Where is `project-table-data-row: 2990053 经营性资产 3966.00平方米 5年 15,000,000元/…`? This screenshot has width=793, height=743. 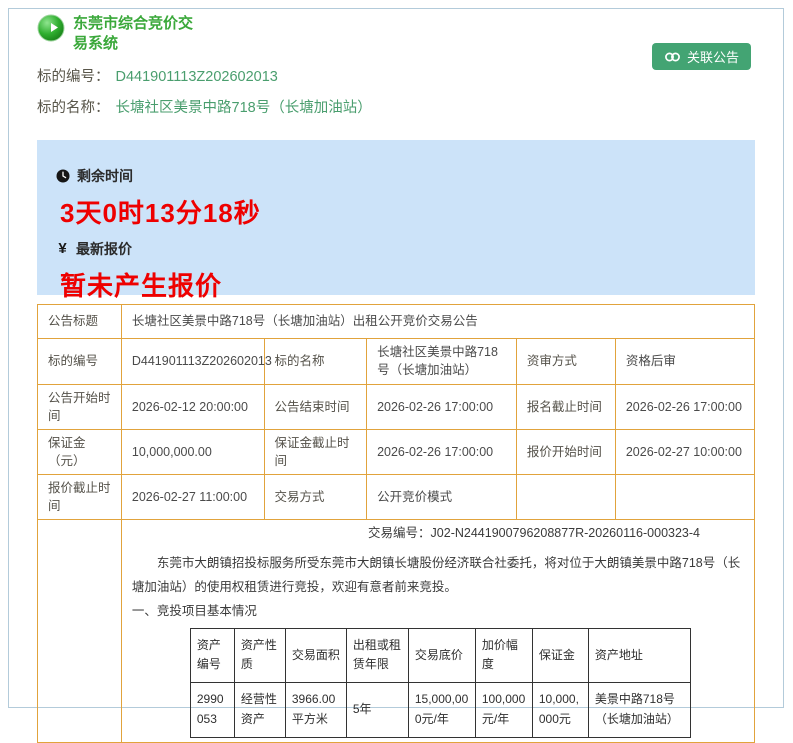 project-table-data-row: 2990053 经营性资产 3966.00平方米 5年 15,000,000元/… is located at coordinates (440, 710).